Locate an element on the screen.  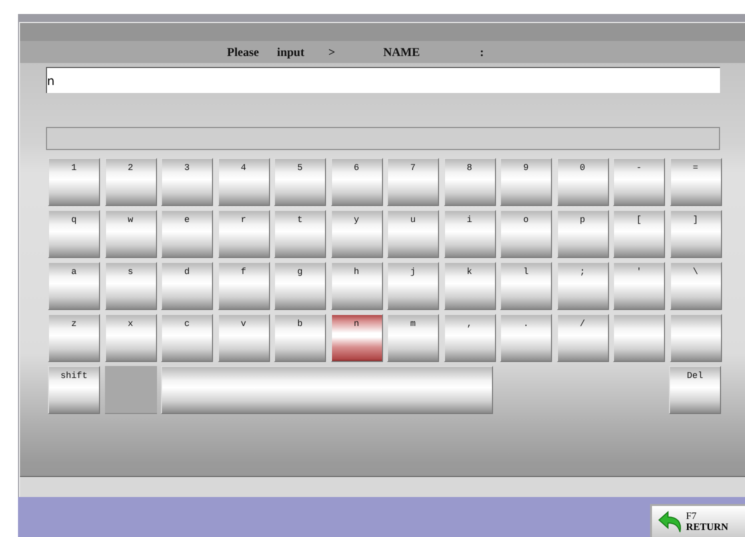
prompt-text: > is located at coordinates (332, 52).